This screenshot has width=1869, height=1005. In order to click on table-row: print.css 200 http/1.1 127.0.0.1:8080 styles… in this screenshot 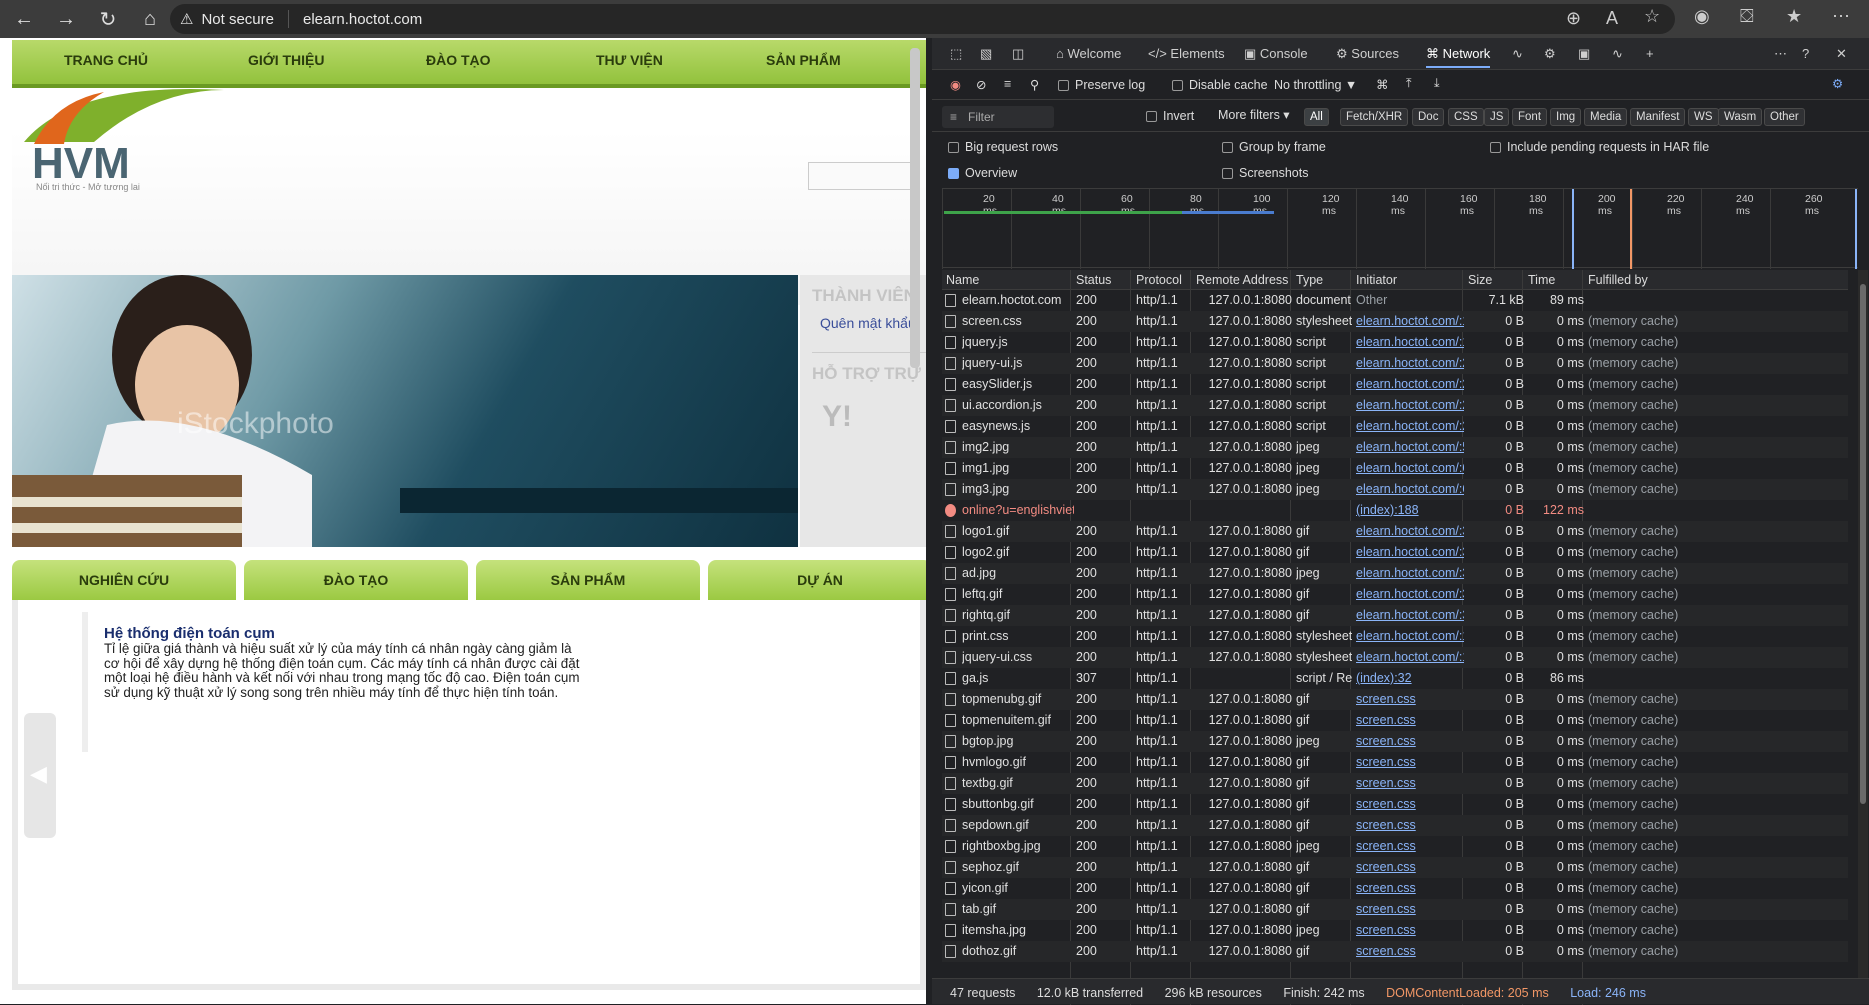, I will do `click(1395, 636)`.